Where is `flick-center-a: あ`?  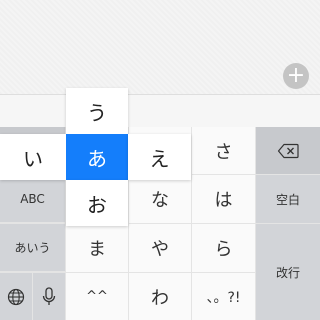 flick-center-a: あ is located at coordinates (97, 157).